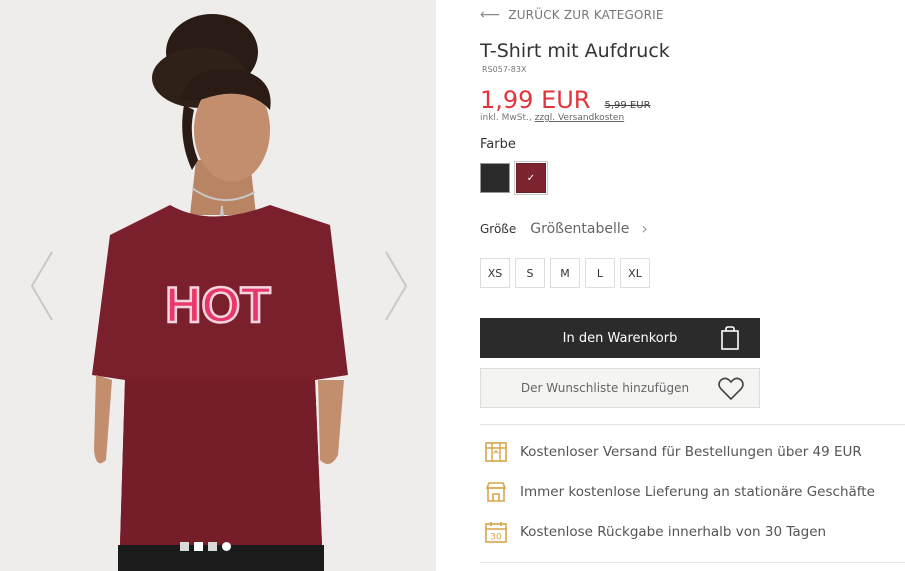 The image size is (905, 571). I want to click on color-swatch-burgundy: ✓, so click(531, 178).